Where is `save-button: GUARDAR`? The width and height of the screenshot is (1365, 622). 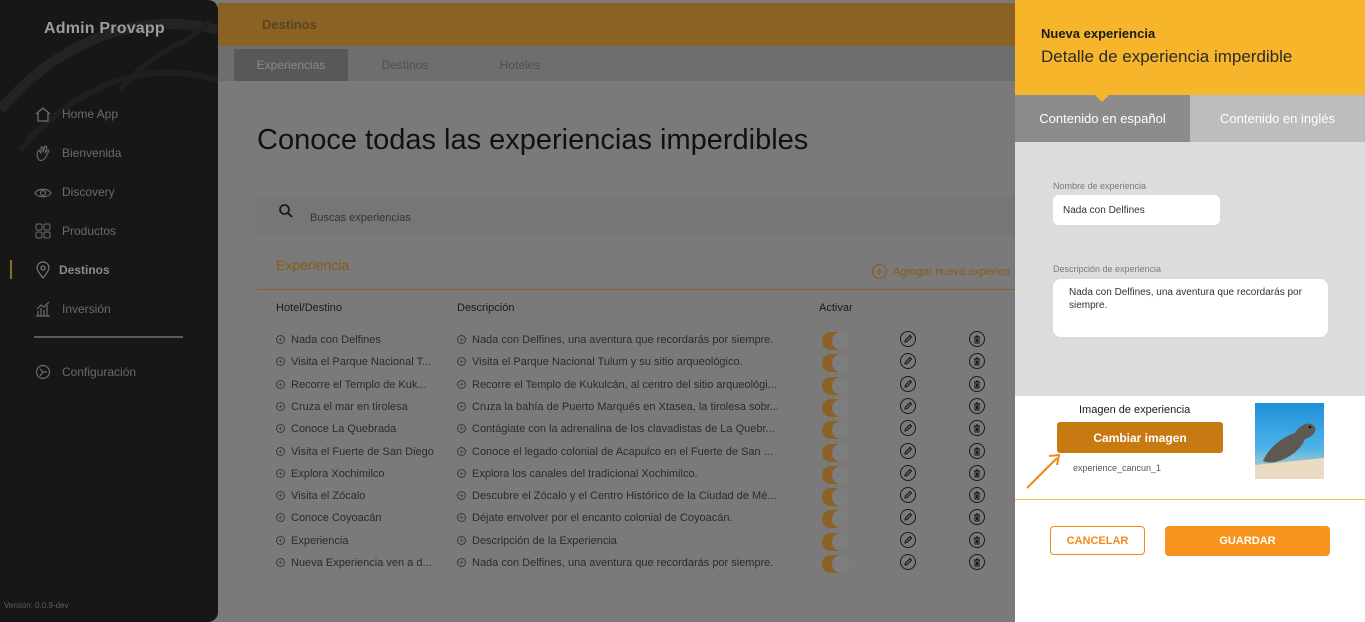 save-button: GUARDAR is located at coordinates (1247, 541).